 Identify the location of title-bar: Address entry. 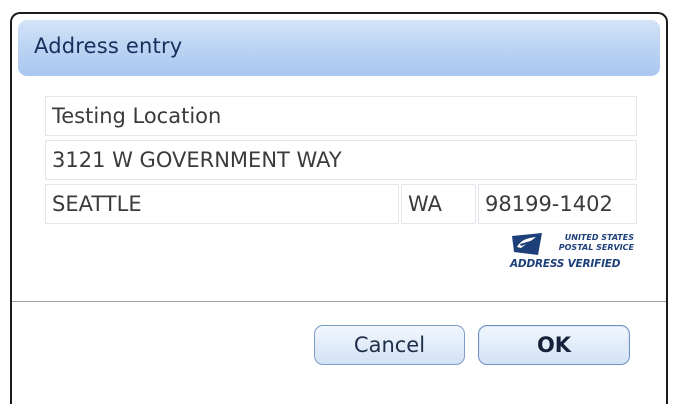
(339, 48).